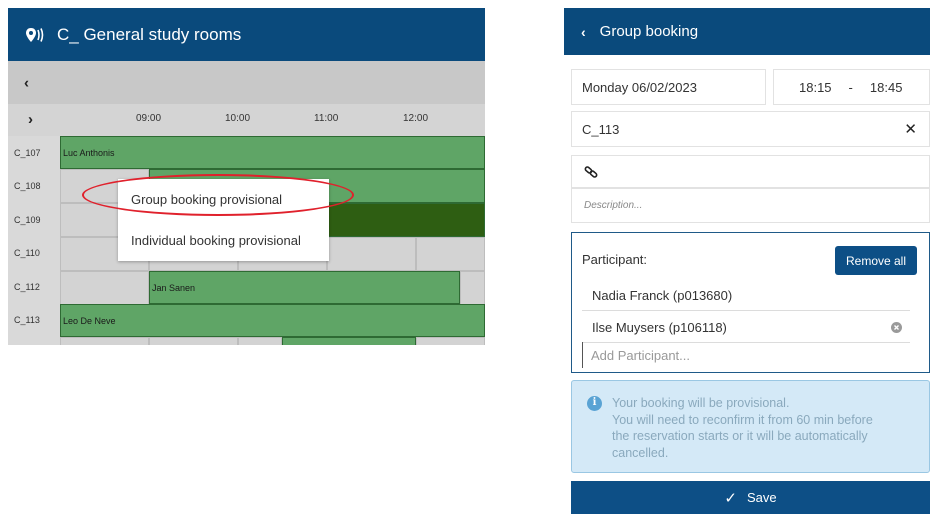  I want to click on room-label: C_109, so click(34, 220).